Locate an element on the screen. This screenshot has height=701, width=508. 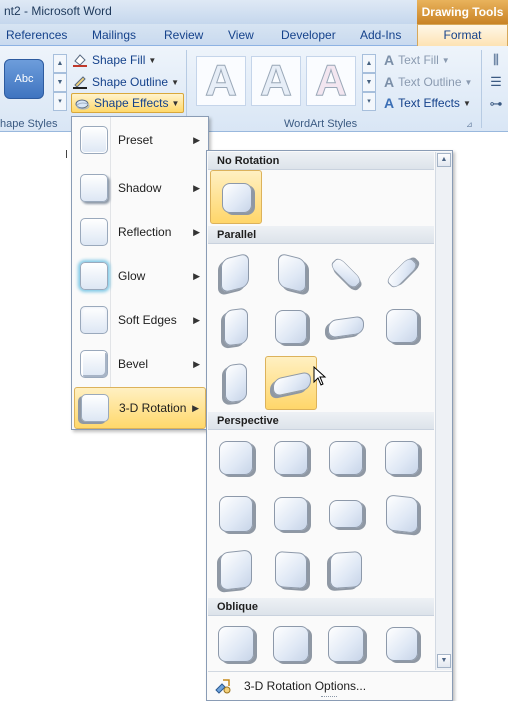
3d-rotation-icon is located at coordinates (95, 408).